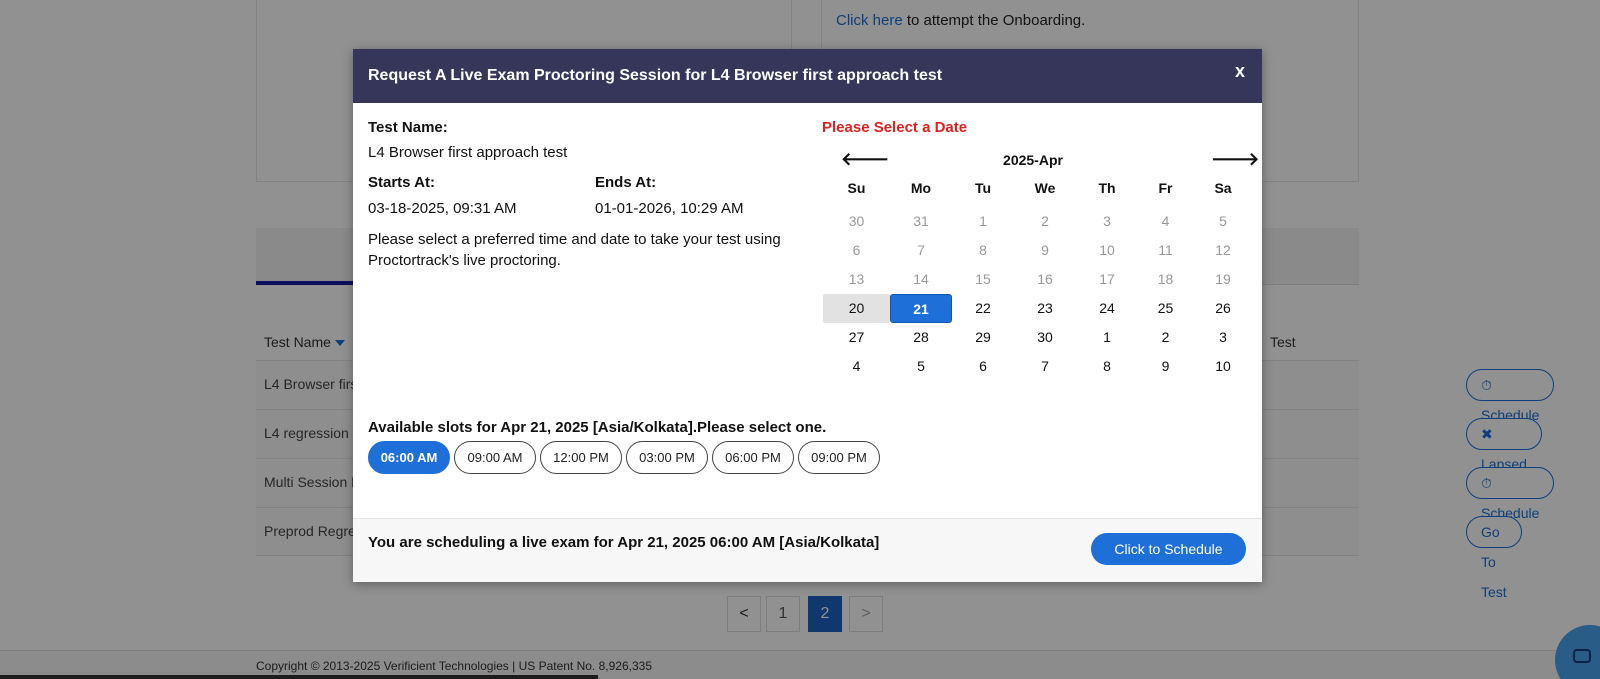 This screenshot has height=679, width=1600. Describe the element at coordinates (983, 337) in the screenshot. I see `calendar-day: 29` at that location.